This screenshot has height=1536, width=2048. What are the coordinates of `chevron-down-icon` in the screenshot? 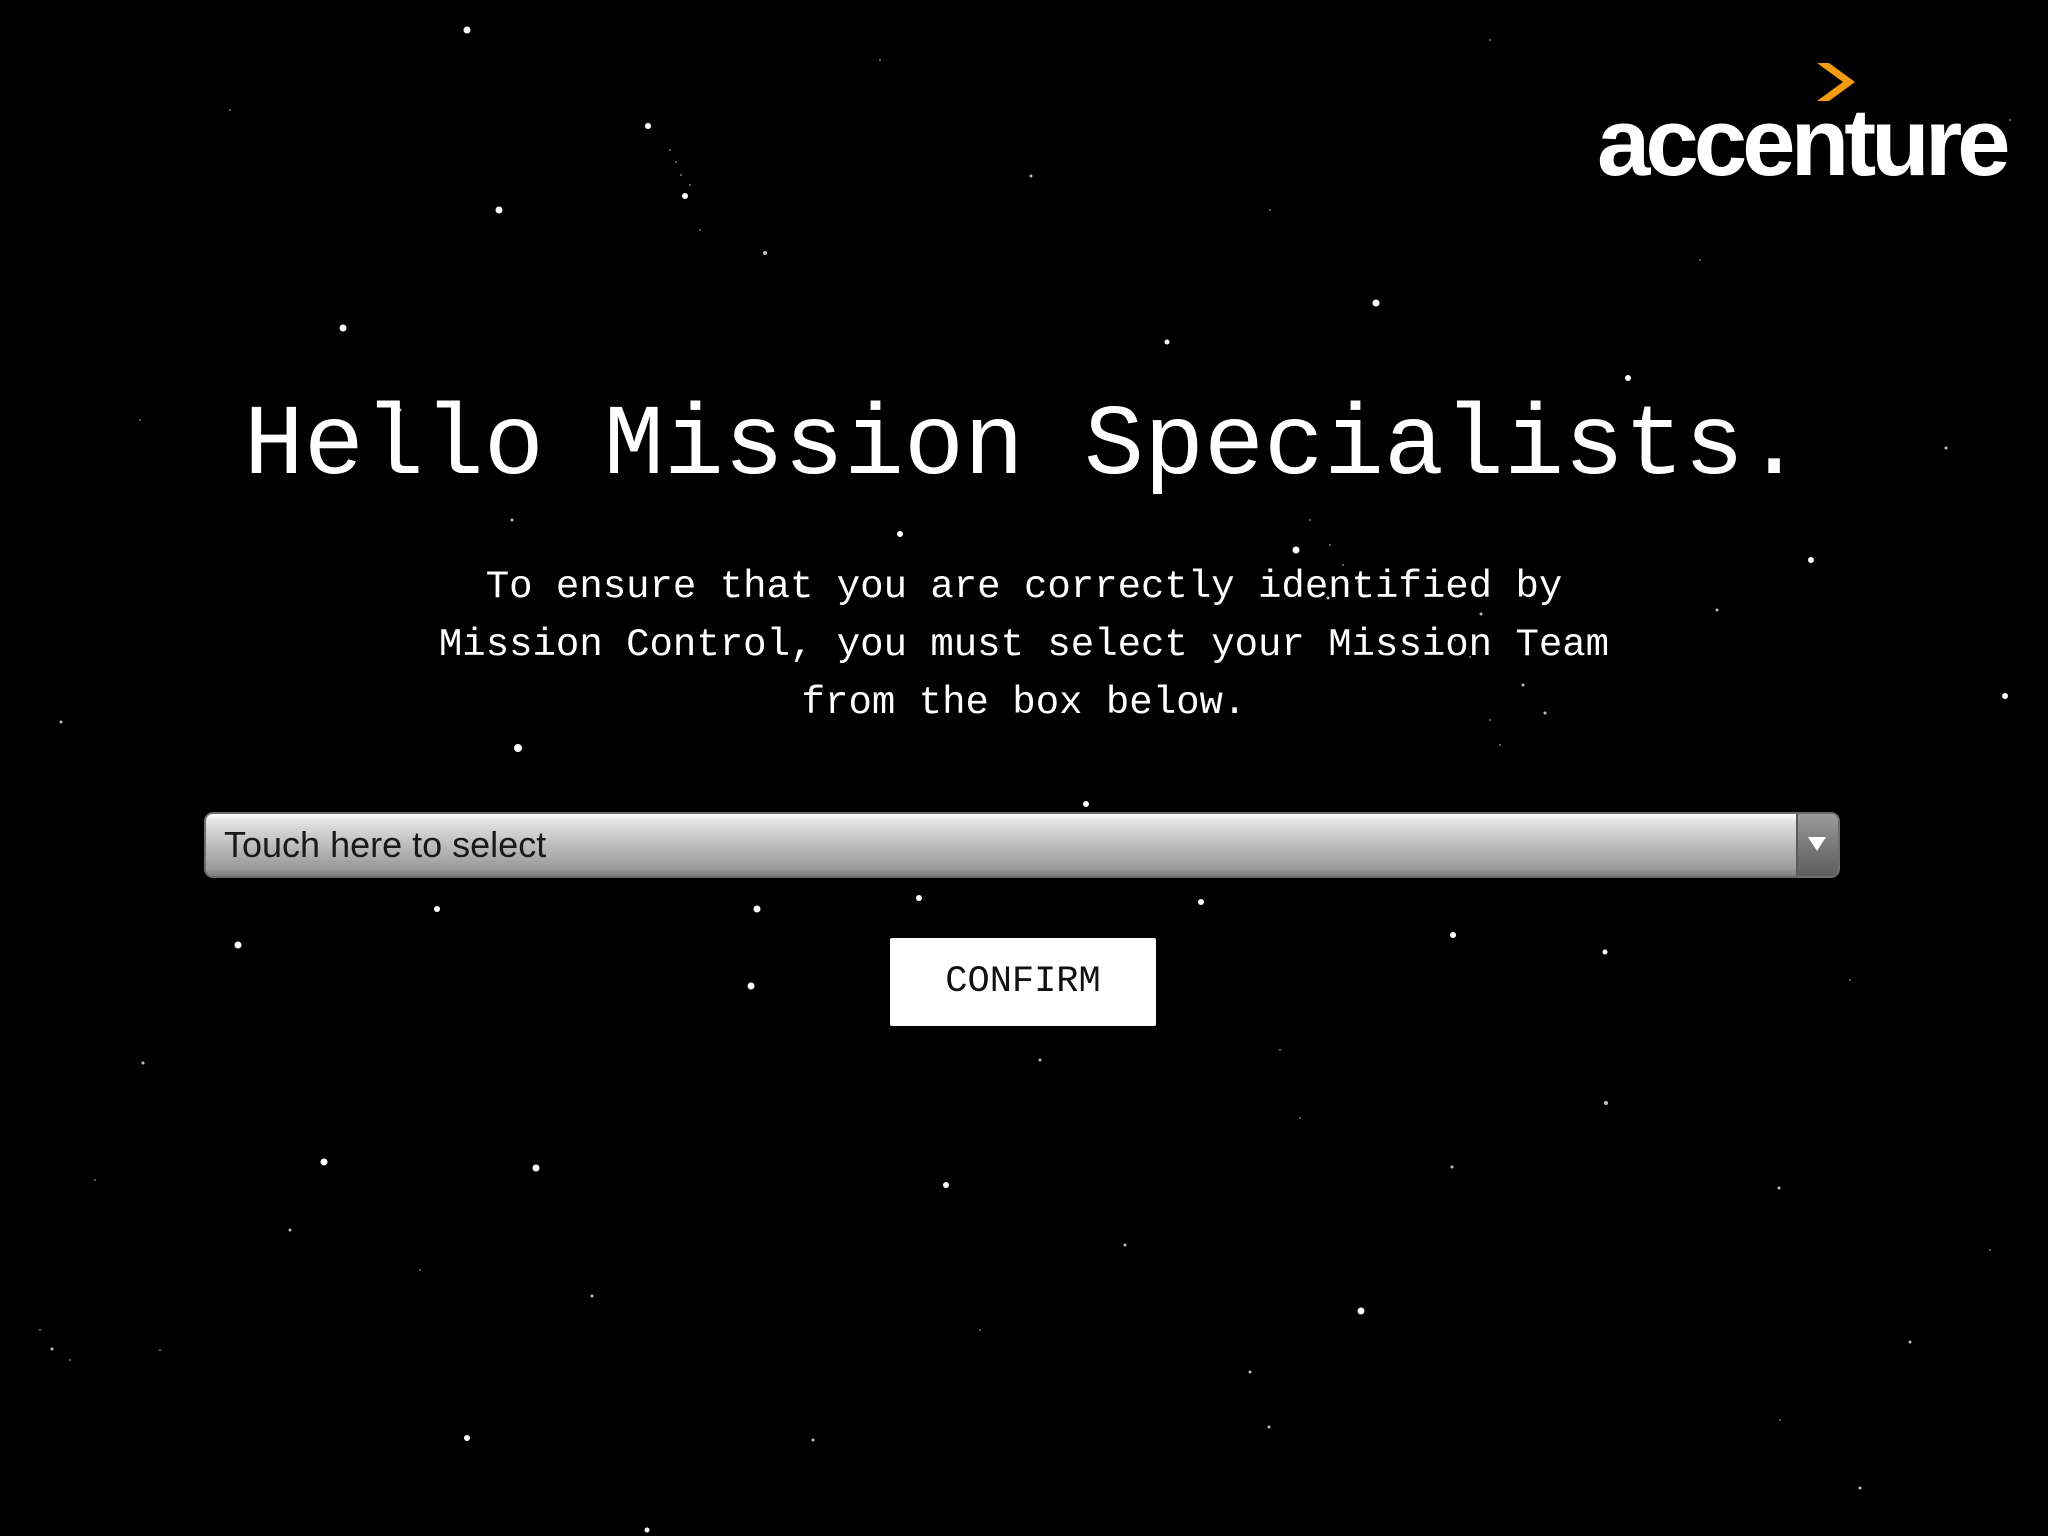 It's located at (1817, 844).